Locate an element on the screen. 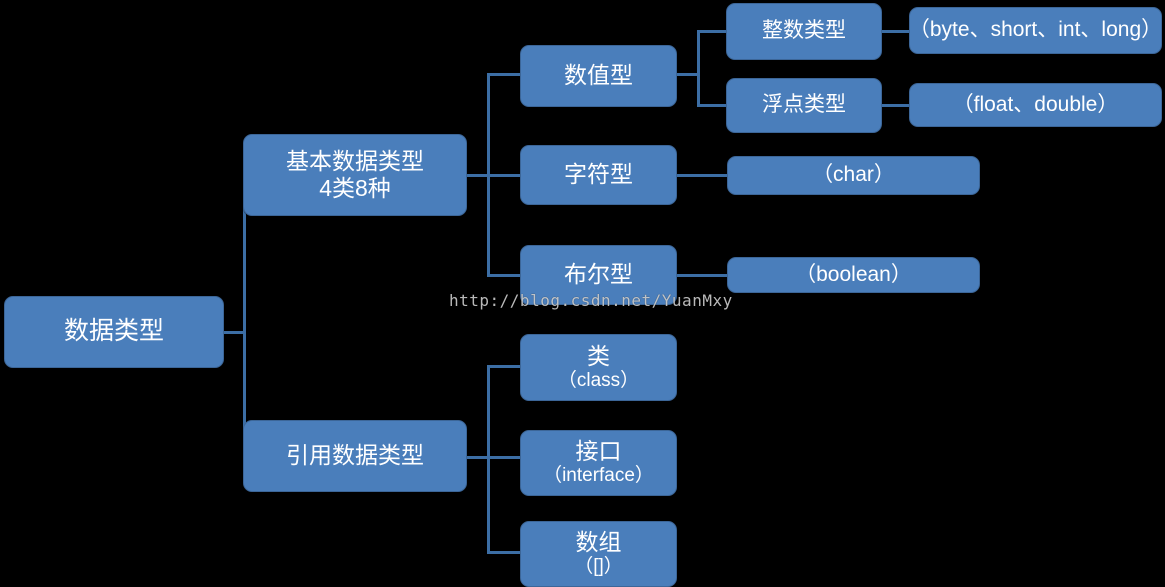 The height and width of the screenshot is (587, 1165). node-integer-label: 整数类型 is located at coordinates (804, 31).